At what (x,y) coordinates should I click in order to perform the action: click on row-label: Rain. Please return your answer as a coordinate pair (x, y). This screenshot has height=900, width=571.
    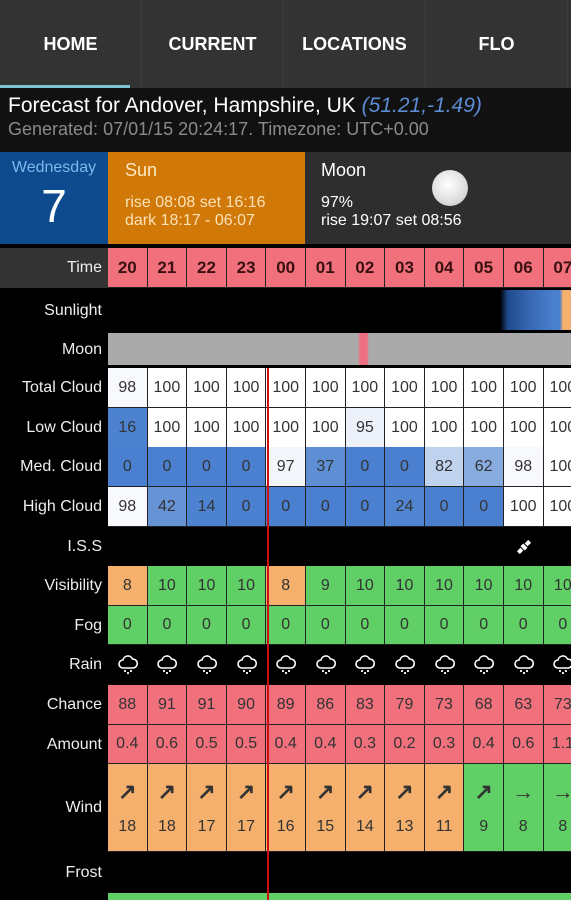
    Looking at the image, I should click on (85, 664).